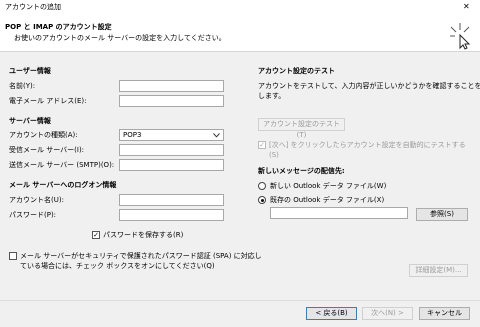 The image size is (480, 327). What do you see at coordinates (262, 200) in the screenshot?
I see `existing-pst-radio` at bounding box center [262, 200].